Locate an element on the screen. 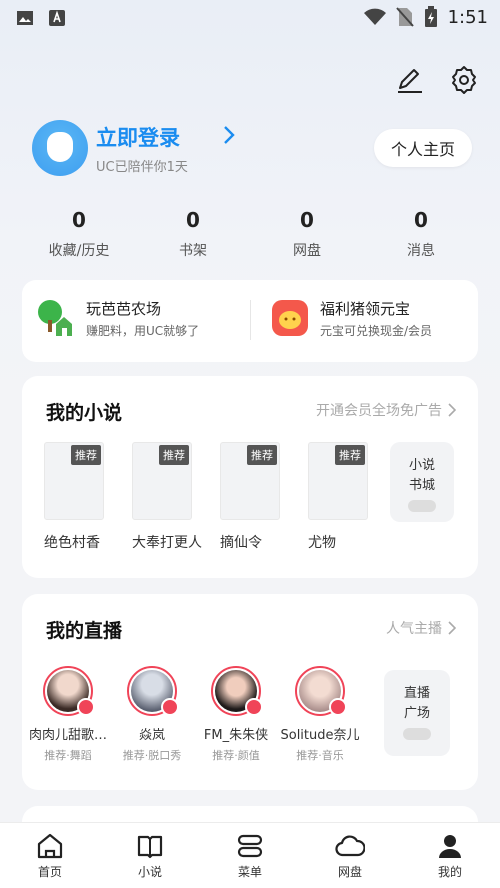 The width and height of the screenshot is (500, 888). wifi-icon is located at coordinates (374, 16).